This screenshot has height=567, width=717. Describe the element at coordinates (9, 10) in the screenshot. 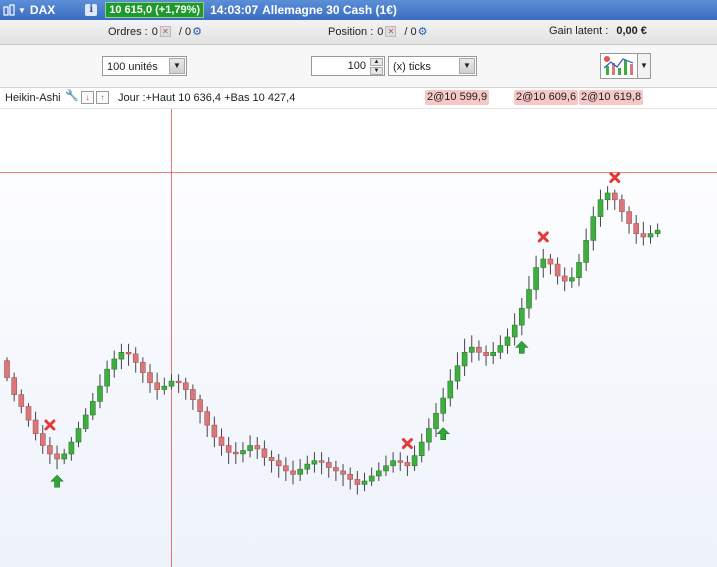

I see `window-menu-icon` at that location.